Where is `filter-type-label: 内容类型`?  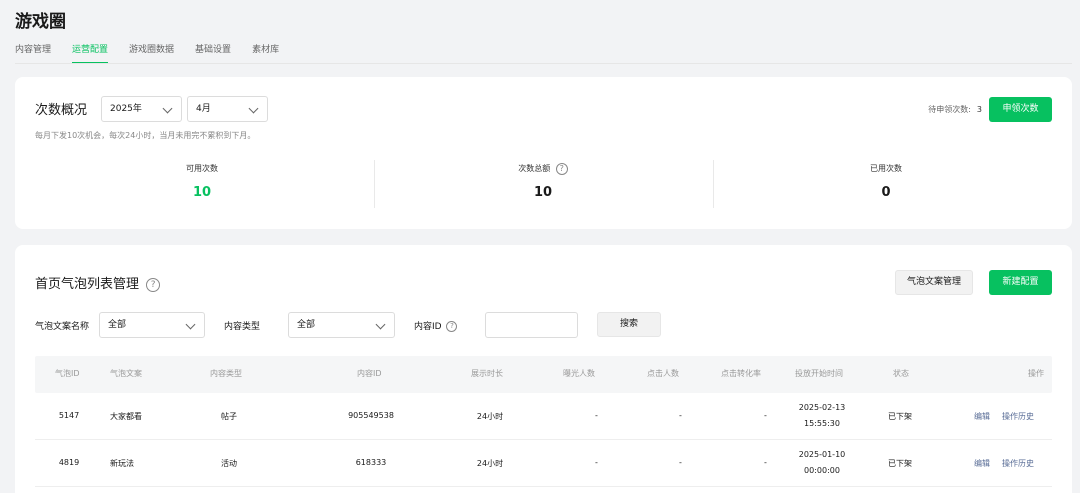 filter-type-label: 内容类型 is located at coordinates (242, 327).